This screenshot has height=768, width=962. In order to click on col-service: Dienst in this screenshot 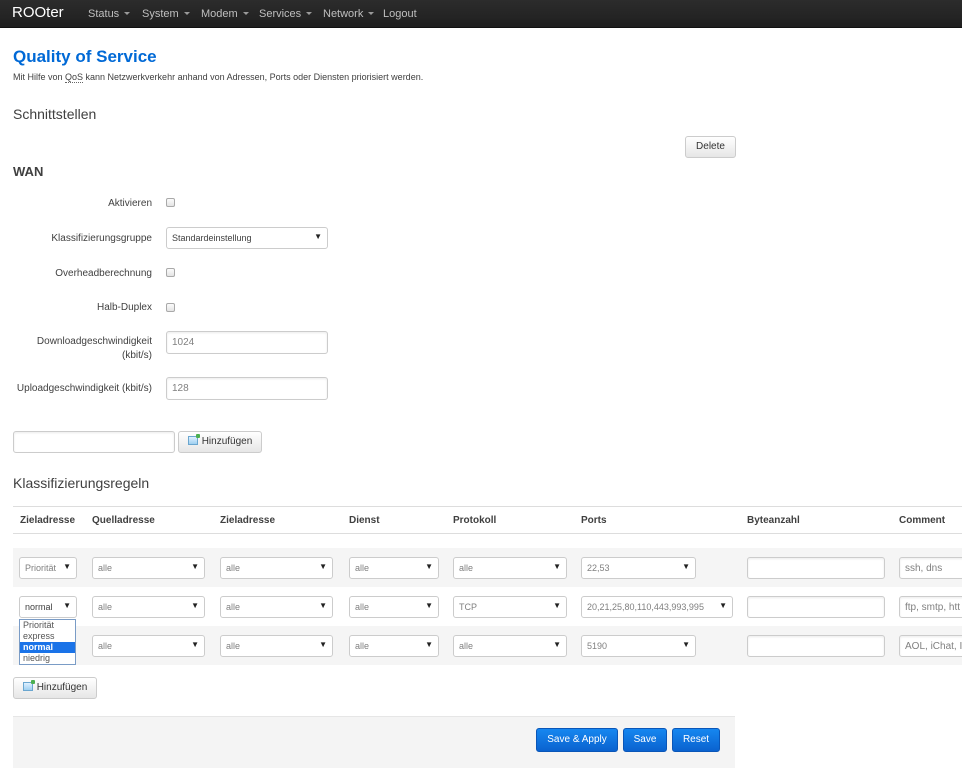, I will do `click(364, 520)`.